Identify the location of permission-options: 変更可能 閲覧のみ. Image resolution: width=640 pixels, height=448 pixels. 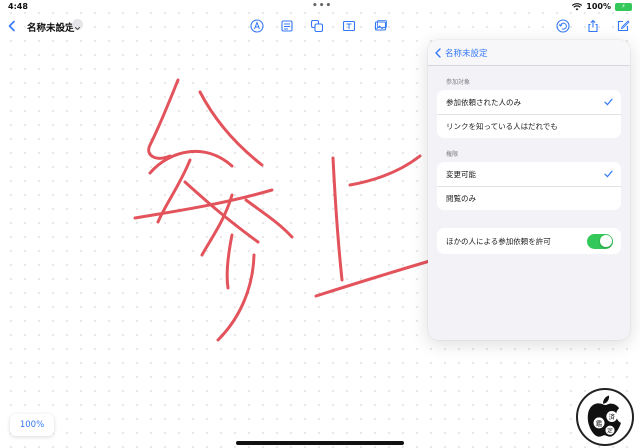
(529, 186).